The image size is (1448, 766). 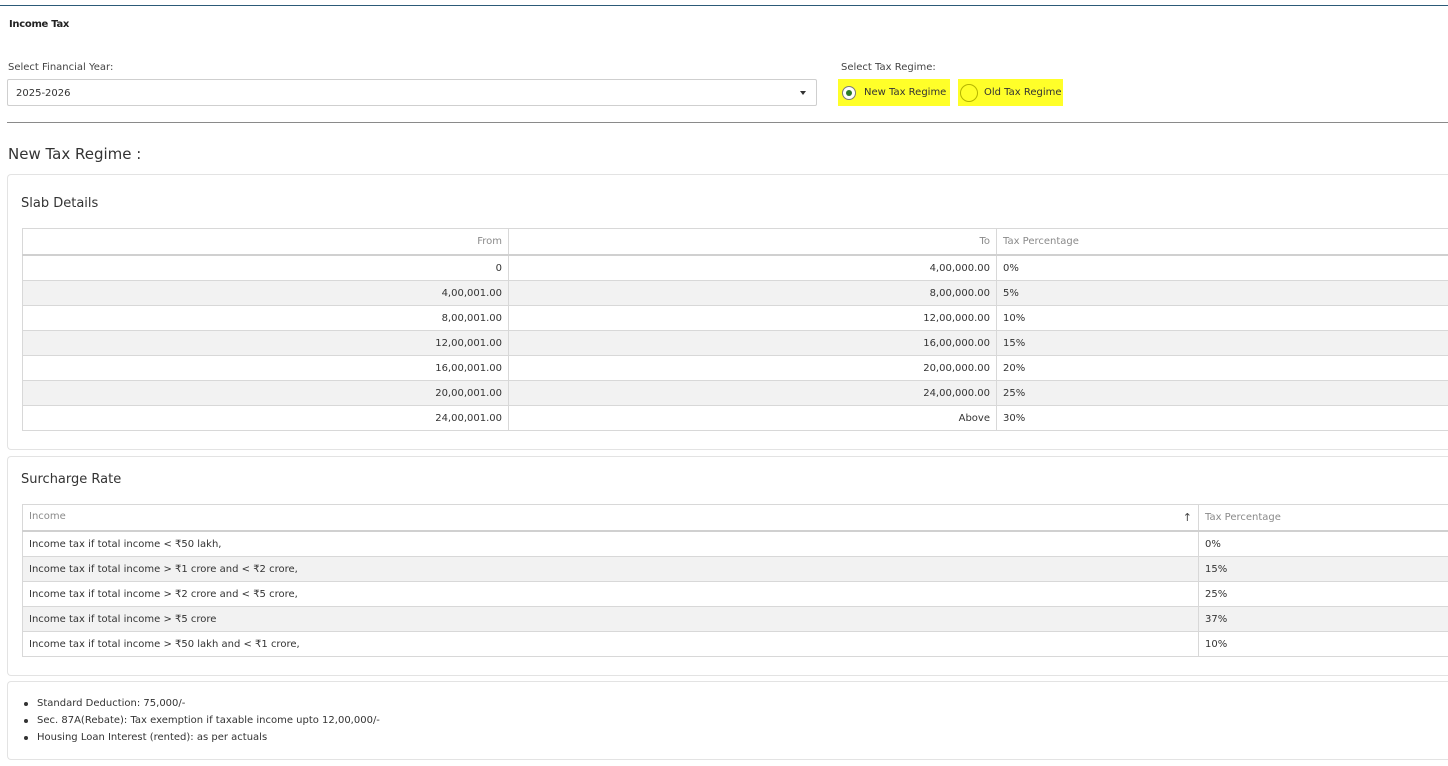 I want to click on cell-income: Income tax if total income < ₹50 lakh,, so click(x=610, y=543).